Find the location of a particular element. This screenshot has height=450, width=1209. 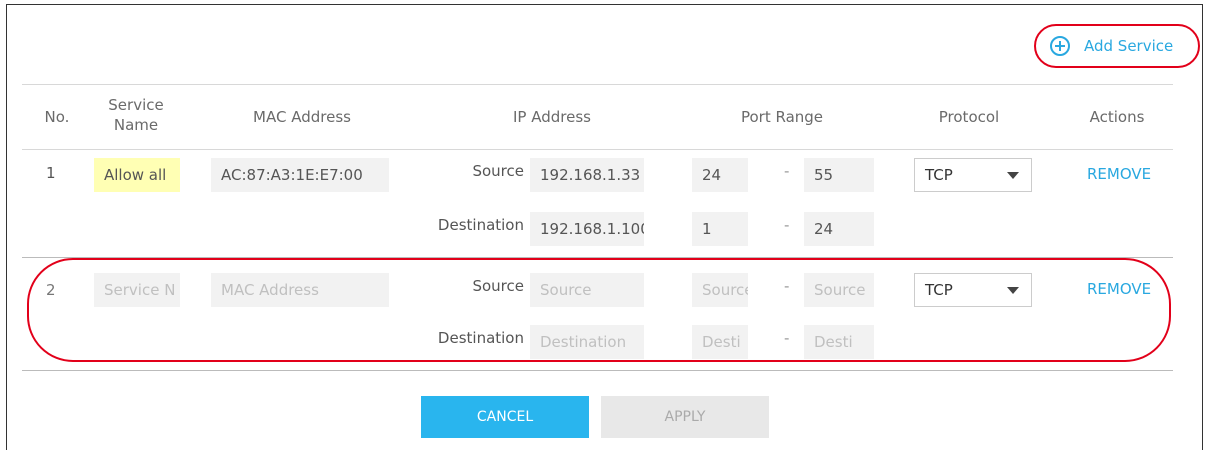

header-port: Port Range is located at coordinates (782, 117).